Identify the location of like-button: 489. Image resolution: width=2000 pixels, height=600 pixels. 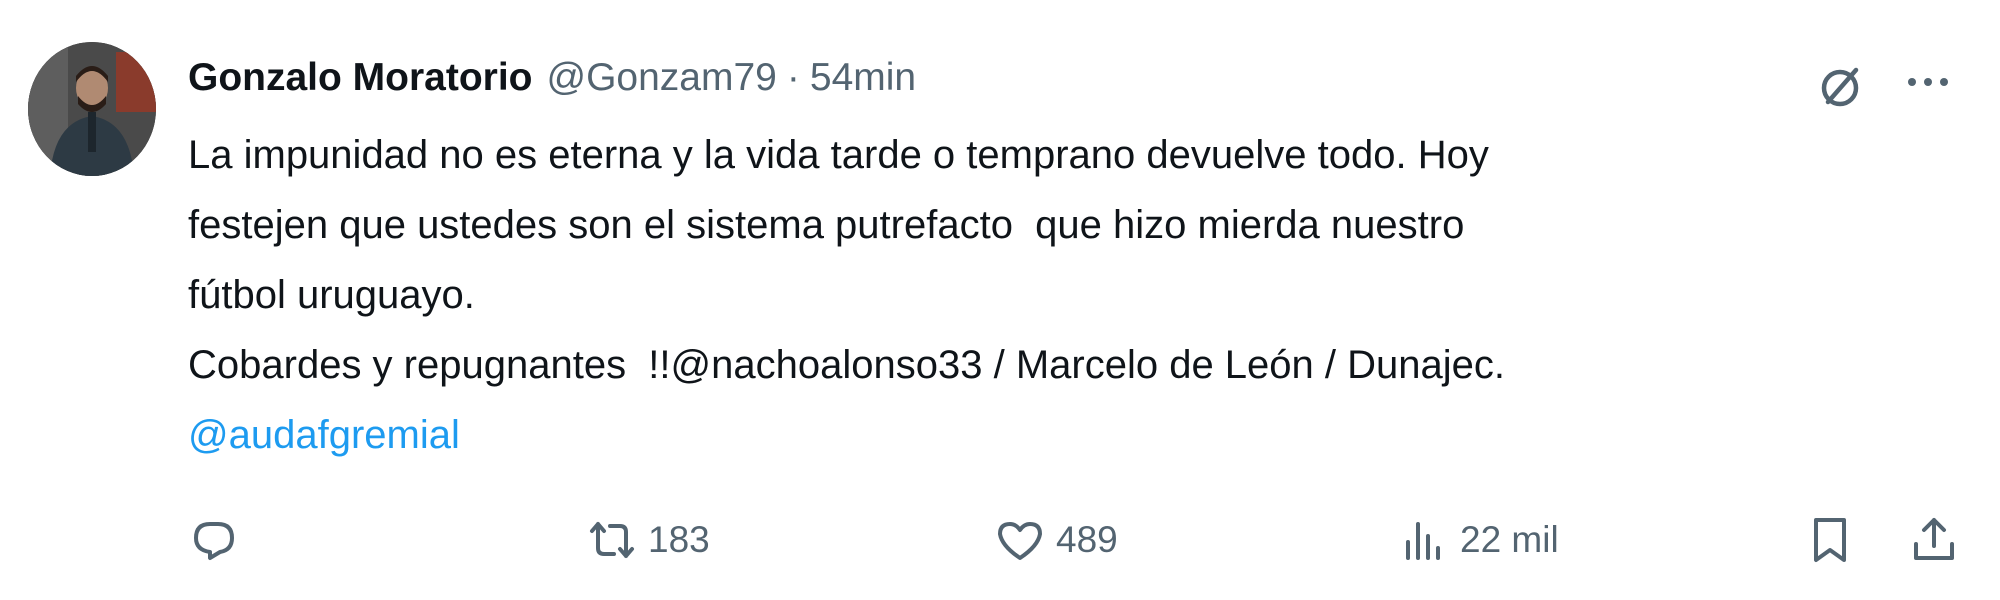
(1057, 540).